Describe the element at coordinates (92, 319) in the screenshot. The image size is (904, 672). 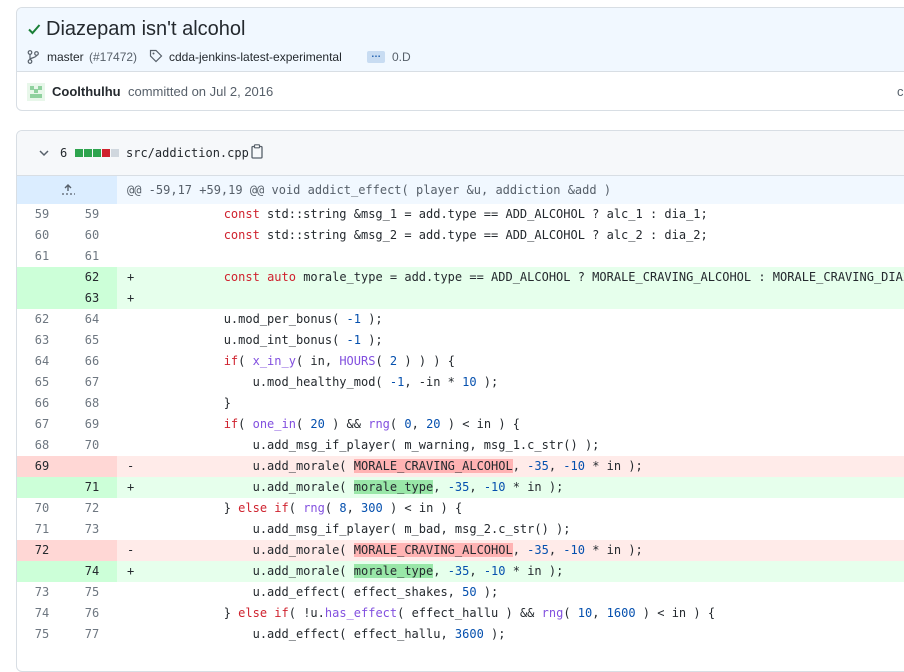
I see `new-line-number: 64` at that location.